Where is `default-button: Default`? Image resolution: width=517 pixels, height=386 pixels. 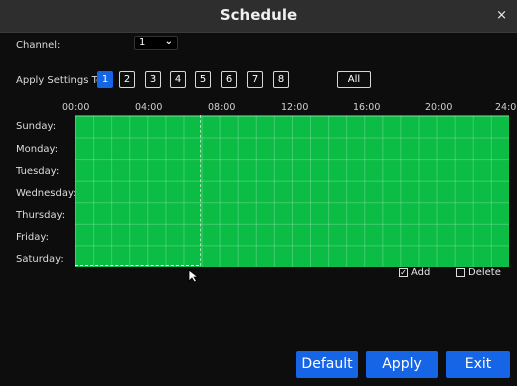
default-button: Default is located at coordinates (327, 364).